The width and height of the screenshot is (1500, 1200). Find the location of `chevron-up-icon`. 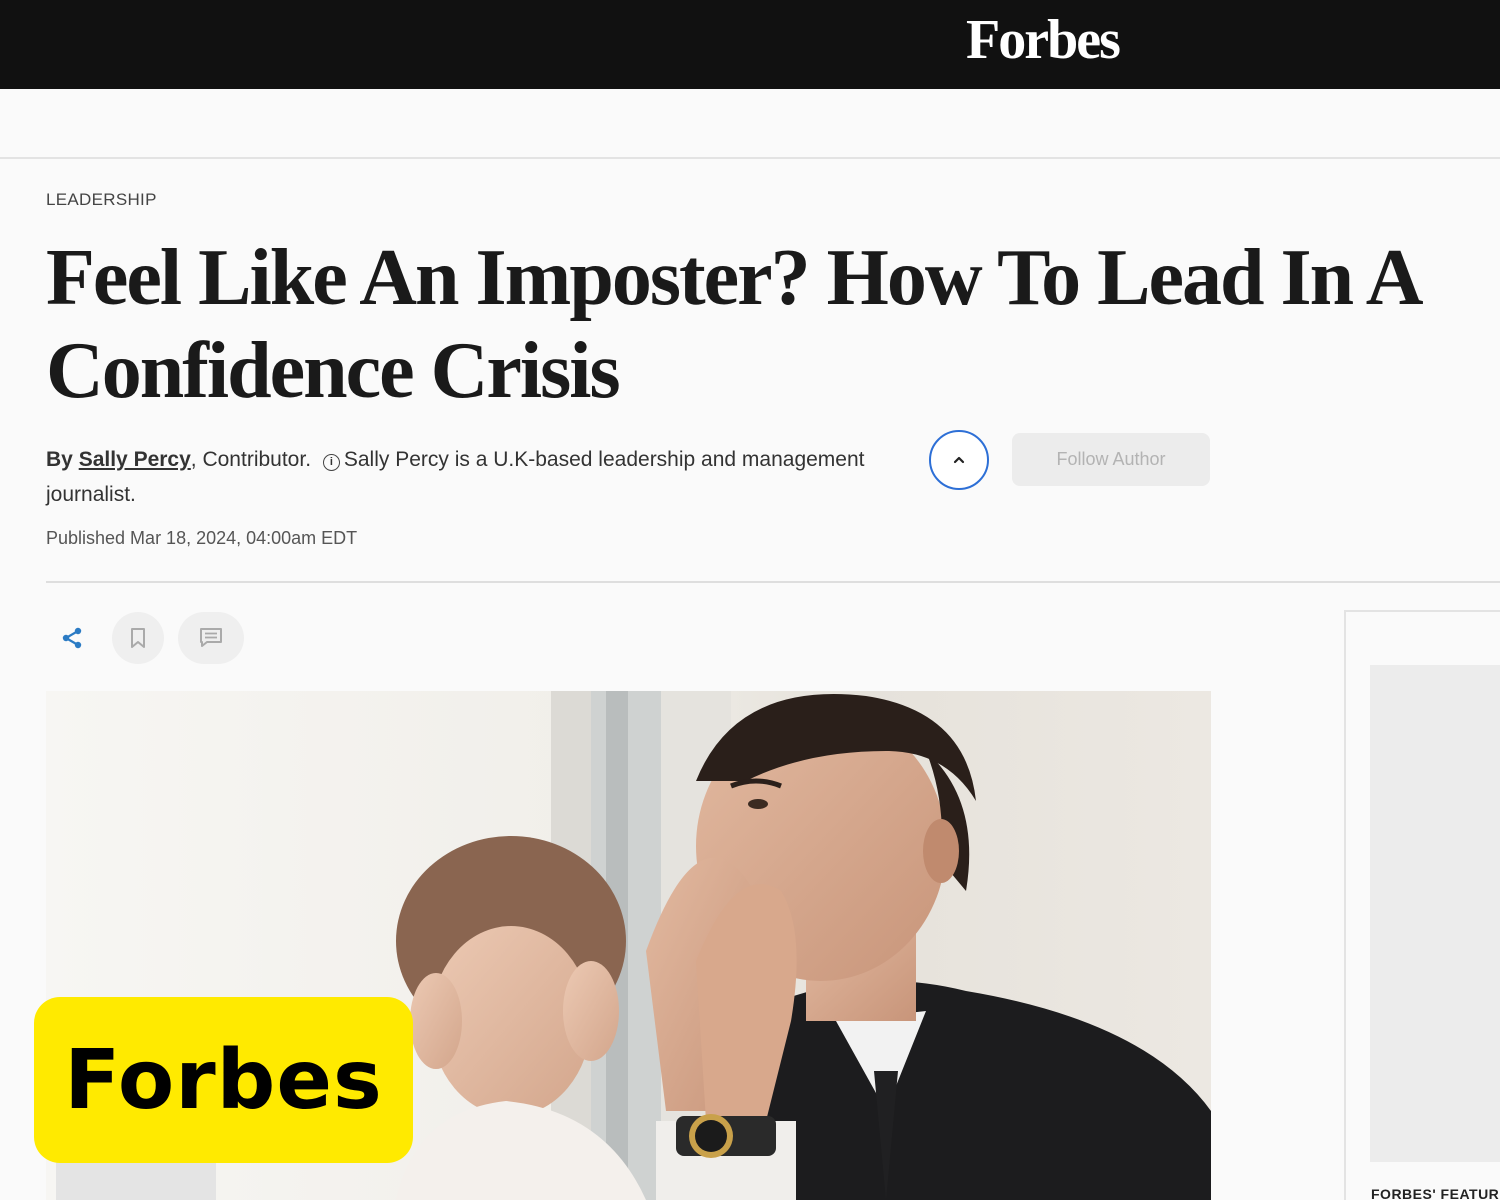

chevron-up-icon is located at coordinates (959, 460).